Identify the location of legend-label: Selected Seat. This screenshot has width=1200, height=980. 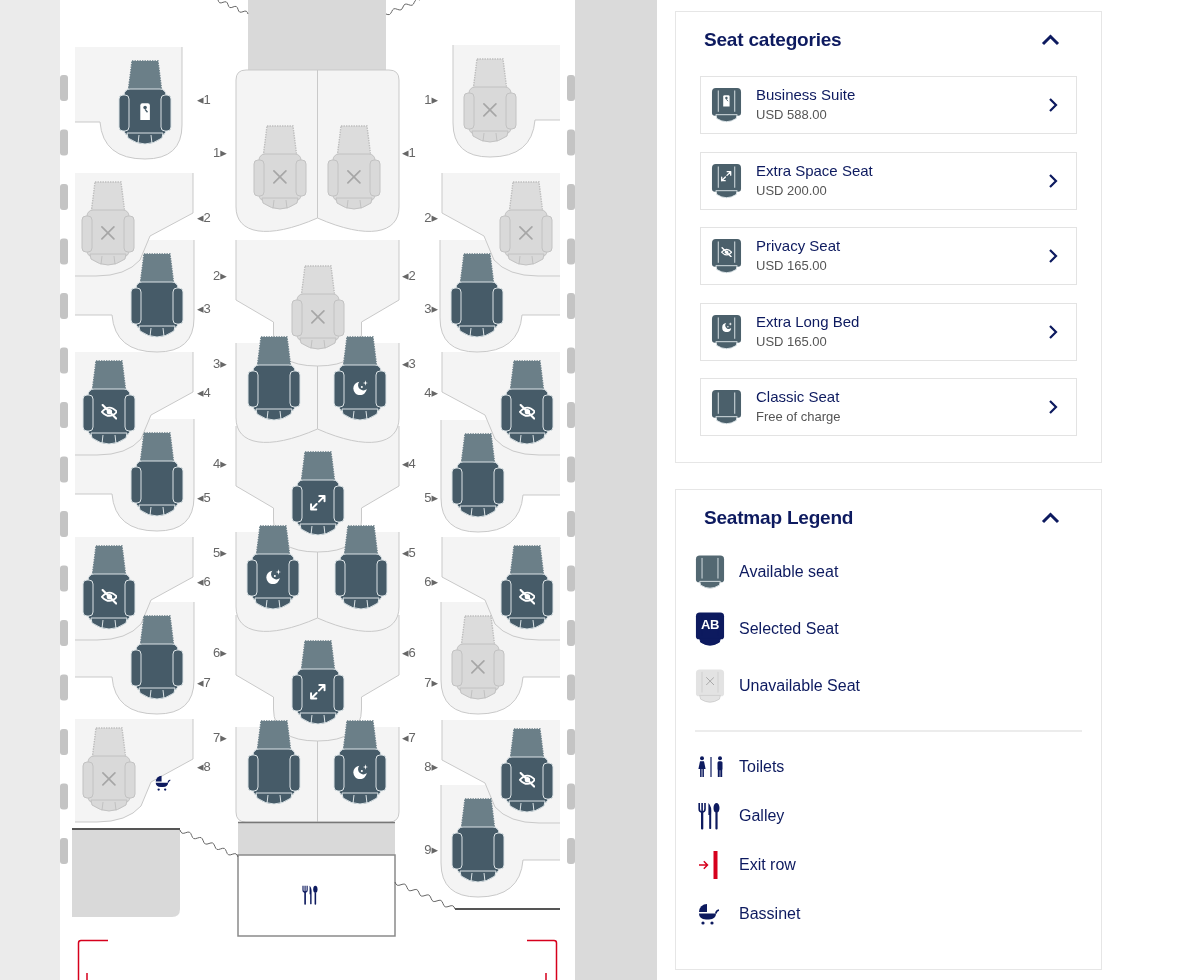
(789, 629).